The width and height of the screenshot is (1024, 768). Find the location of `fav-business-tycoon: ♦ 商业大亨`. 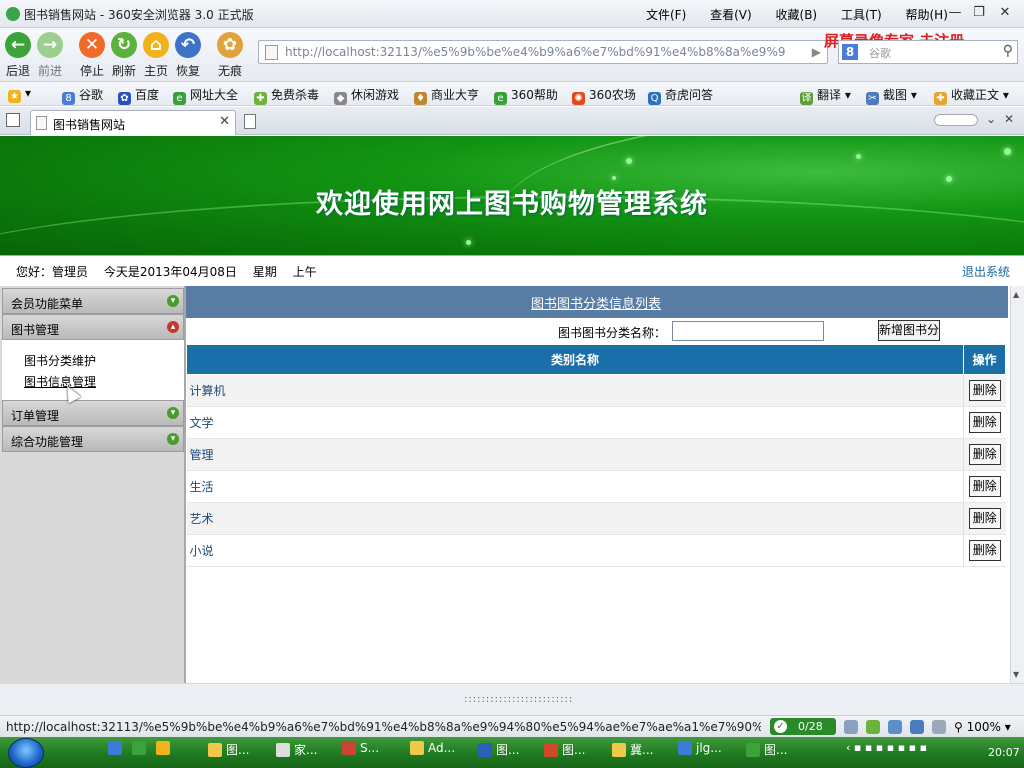

fav-business-tycoon: ♦ 商业大亨 is located at coordinates (446, 95).